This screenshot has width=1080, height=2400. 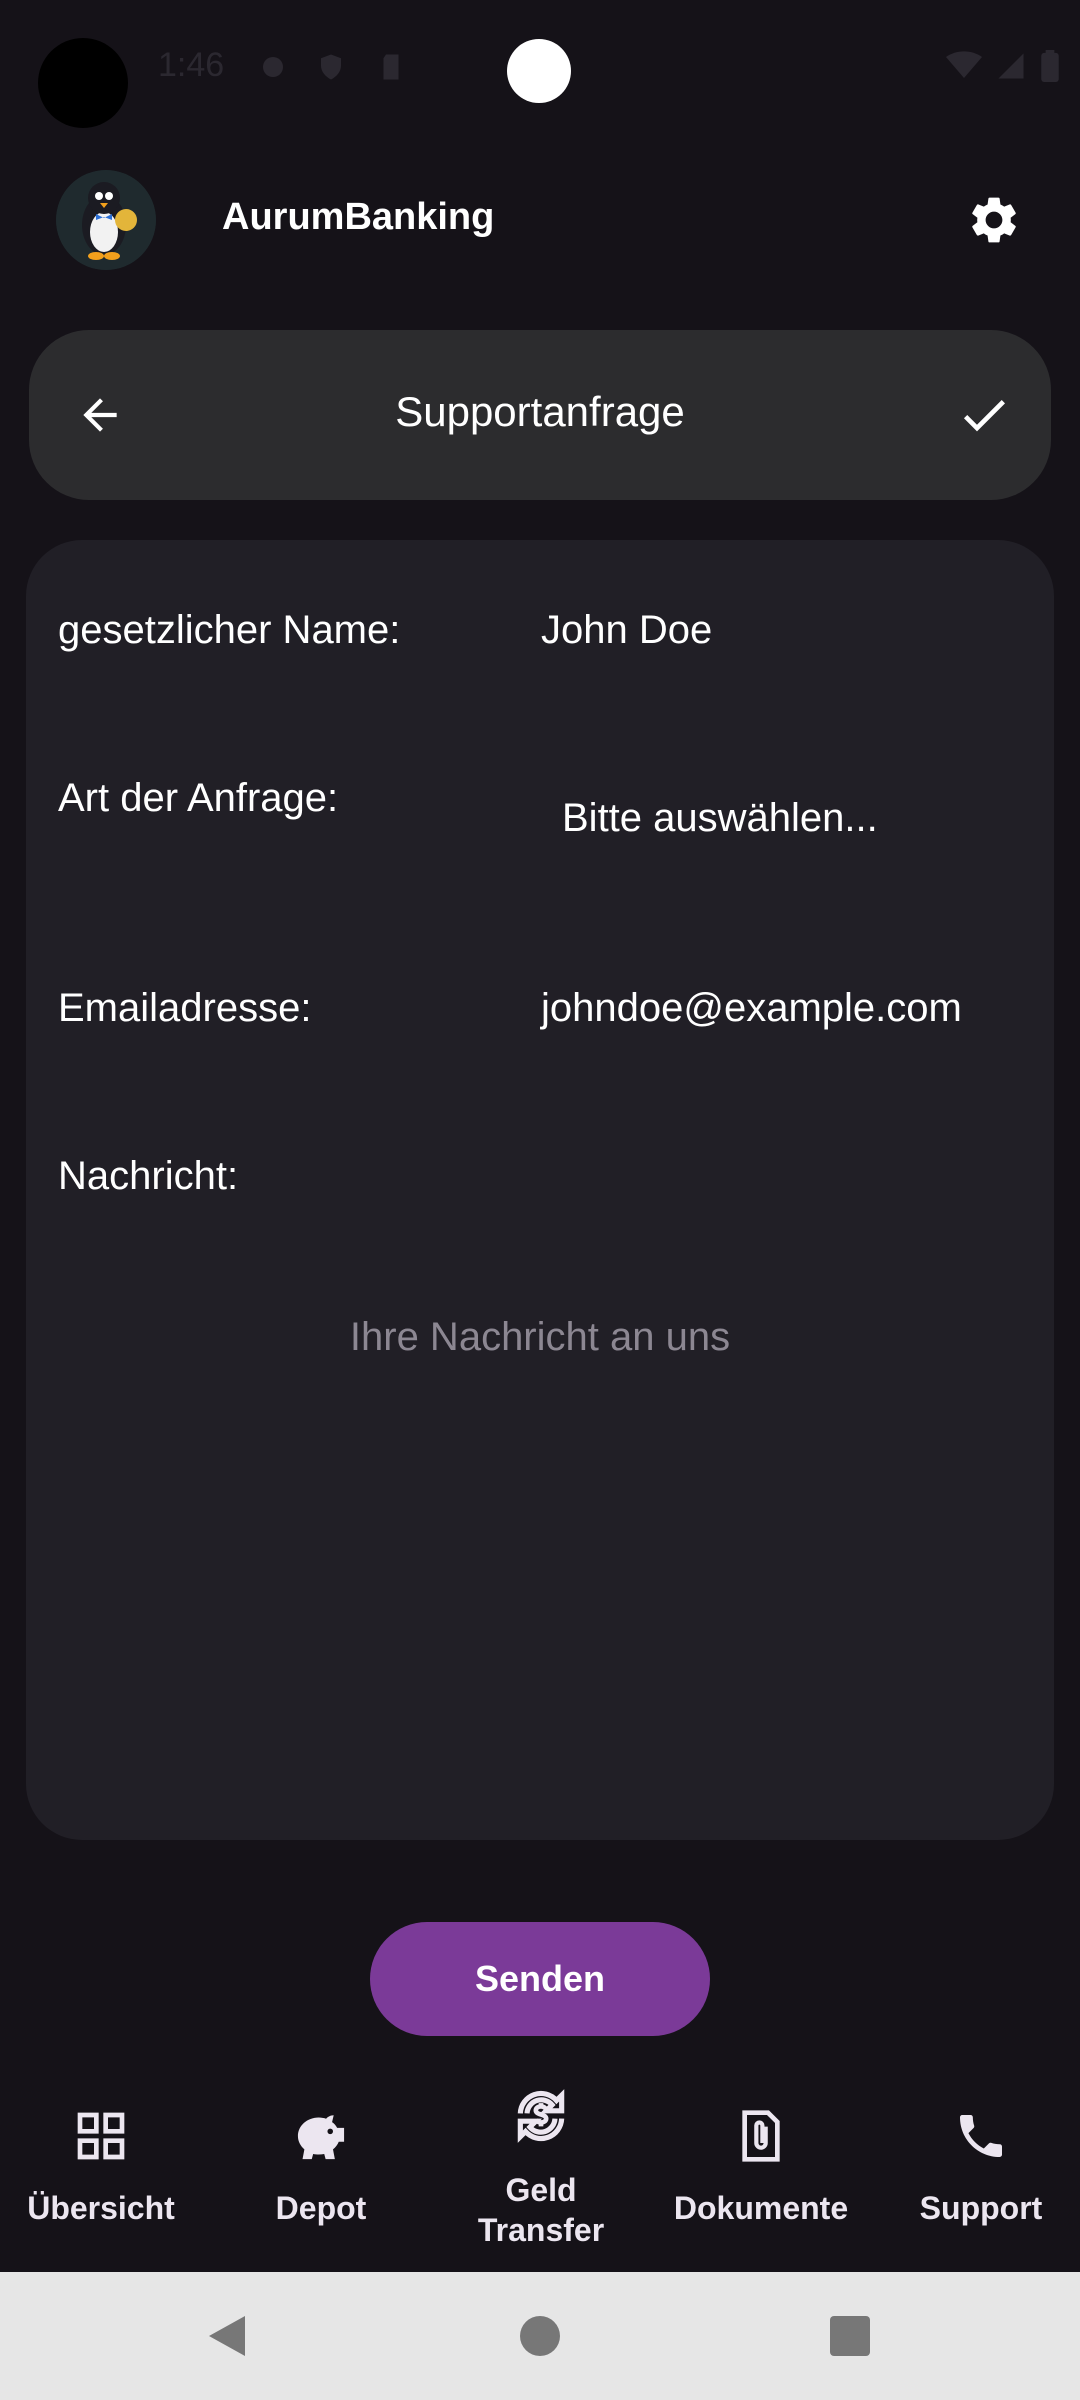 I want to click on wifi-icon, so click(x=964, y=64).